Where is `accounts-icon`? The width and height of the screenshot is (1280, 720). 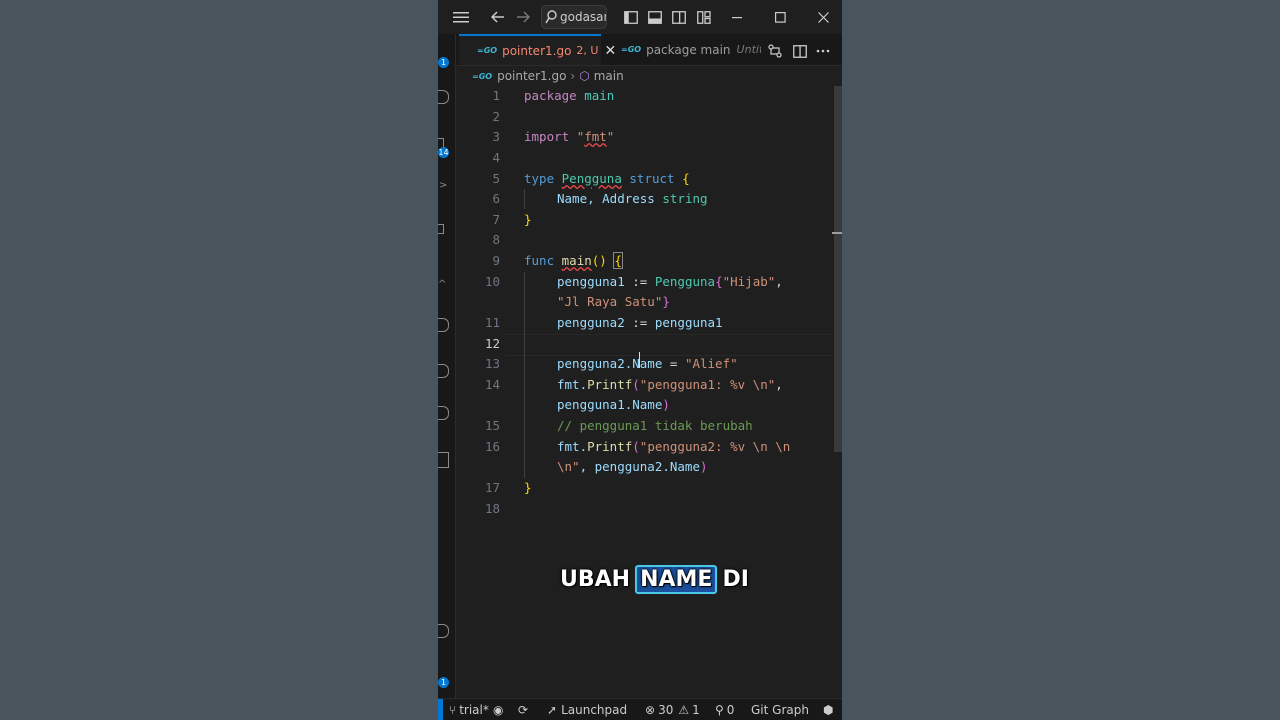 accounts-icon is located at coordinates (443, 631).